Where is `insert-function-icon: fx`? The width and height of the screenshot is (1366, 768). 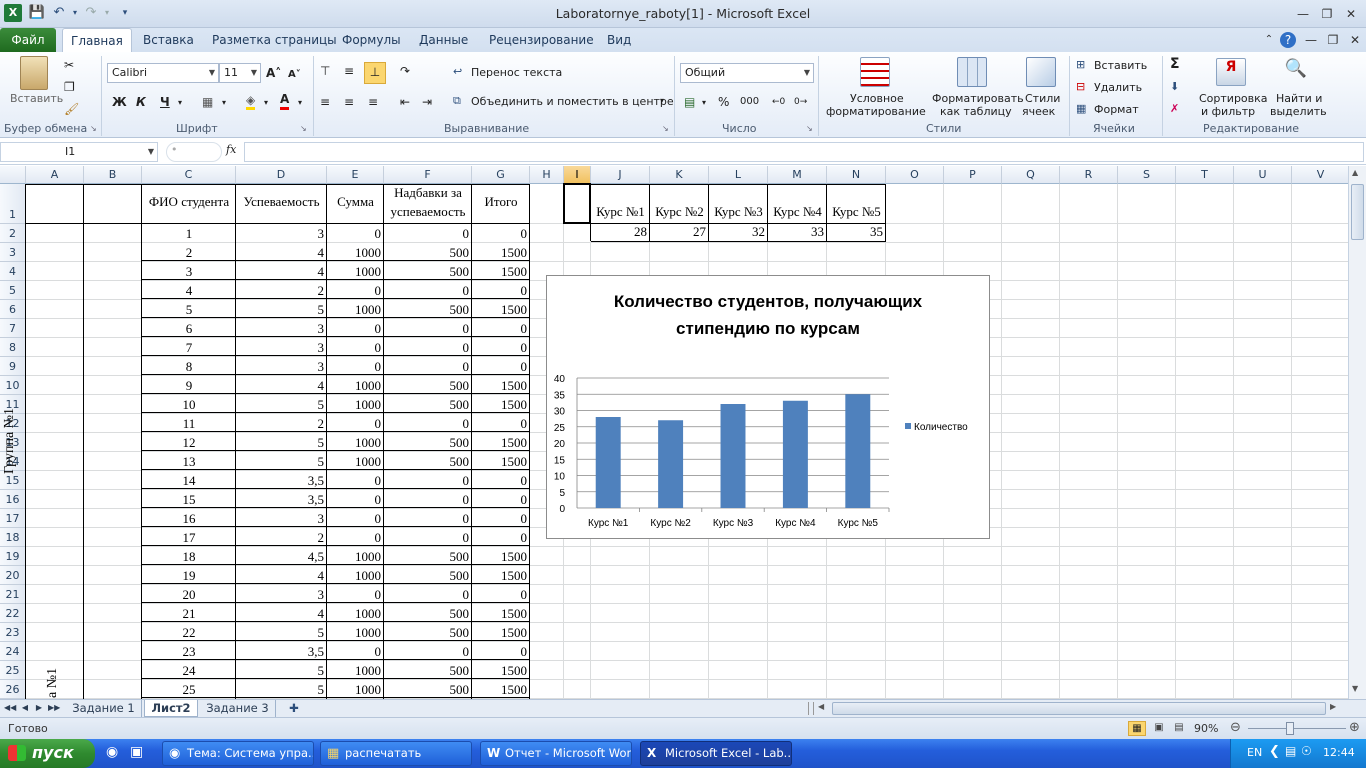
insert-function-icon: fx is located at coordinates (231, 149).